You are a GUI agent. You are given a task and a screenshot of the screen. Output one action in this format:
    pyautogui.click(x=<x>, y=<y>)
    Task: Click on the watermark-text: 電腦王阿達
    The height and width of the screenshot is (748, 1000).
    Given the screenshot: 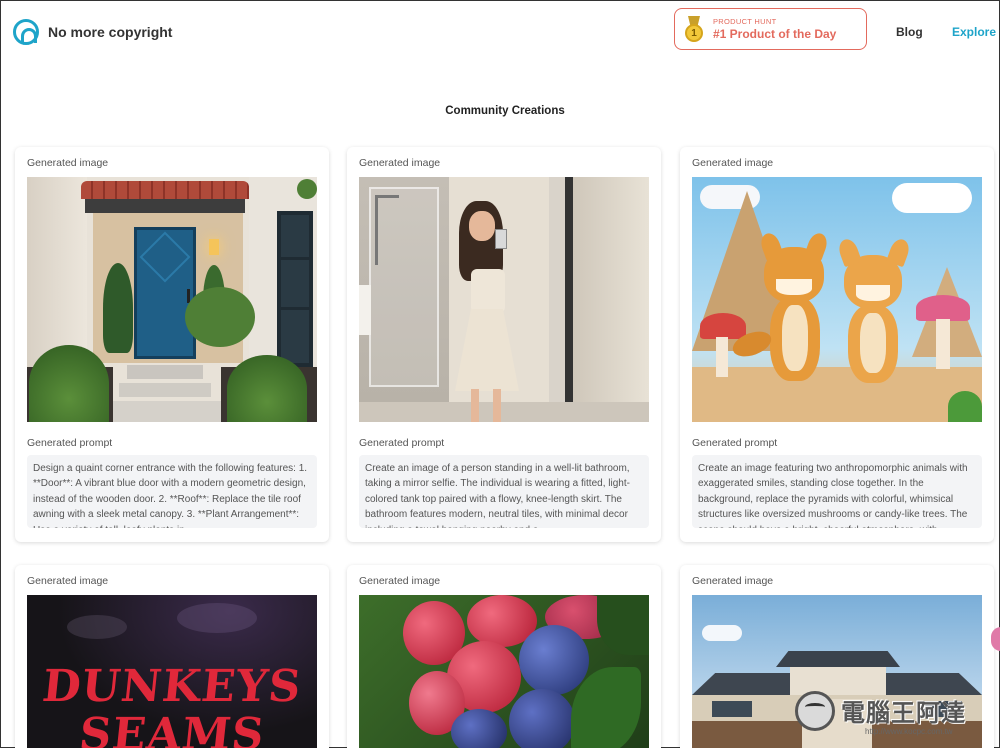 What is the action you would take?
    pyautogui.click(x=903, y=713)
    